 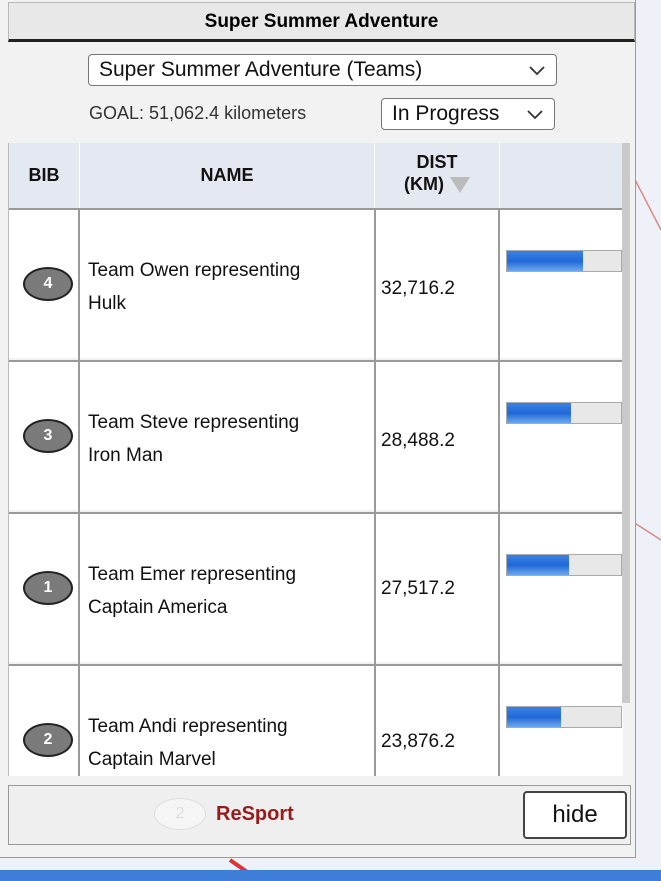 I want to click on event-select: Super Summer Adventure (Teams), so click(x=322, y=70).